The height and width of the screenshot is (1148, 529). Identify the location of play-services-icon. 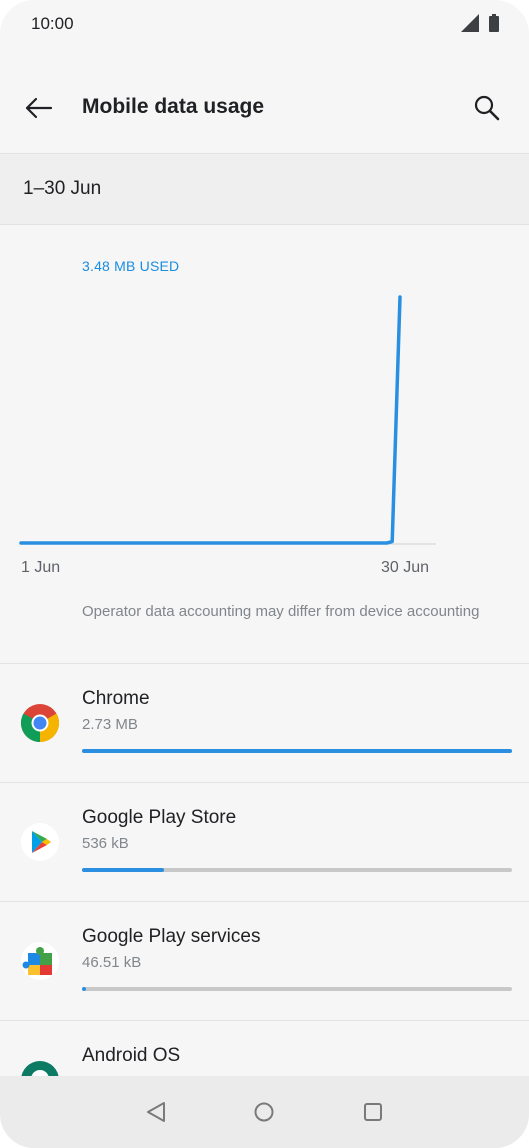
(40, 961).